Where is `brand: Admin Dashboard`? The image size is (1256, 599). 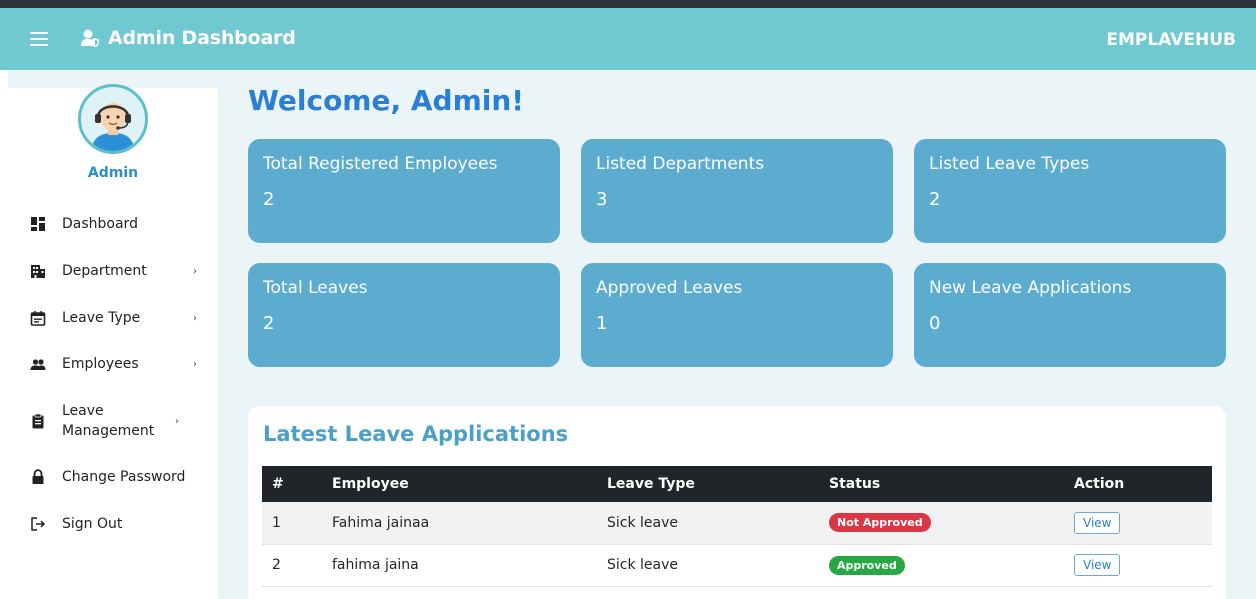 brand: Admin Dashboard is located at coordinates (188, 38).